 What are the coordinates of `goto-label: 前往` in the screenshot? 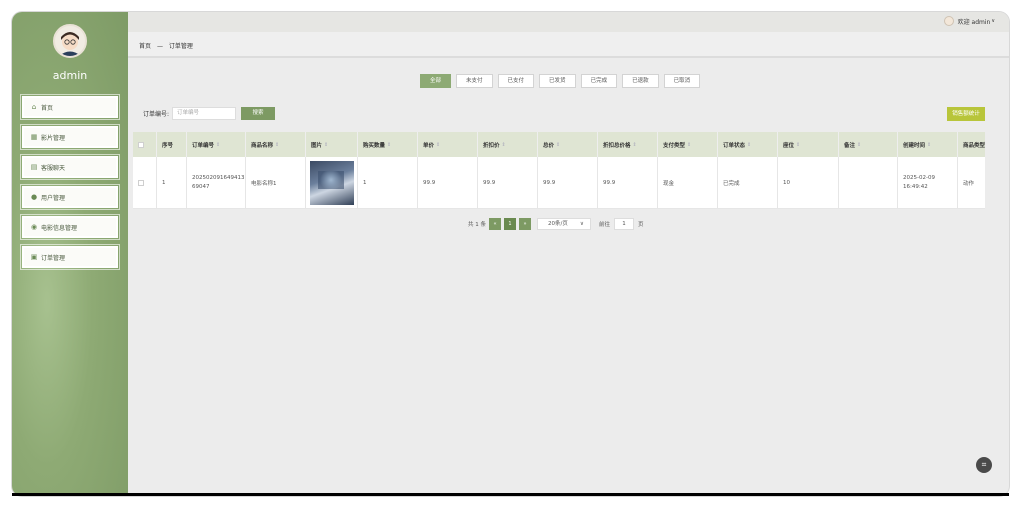 It's located at (605, 225).